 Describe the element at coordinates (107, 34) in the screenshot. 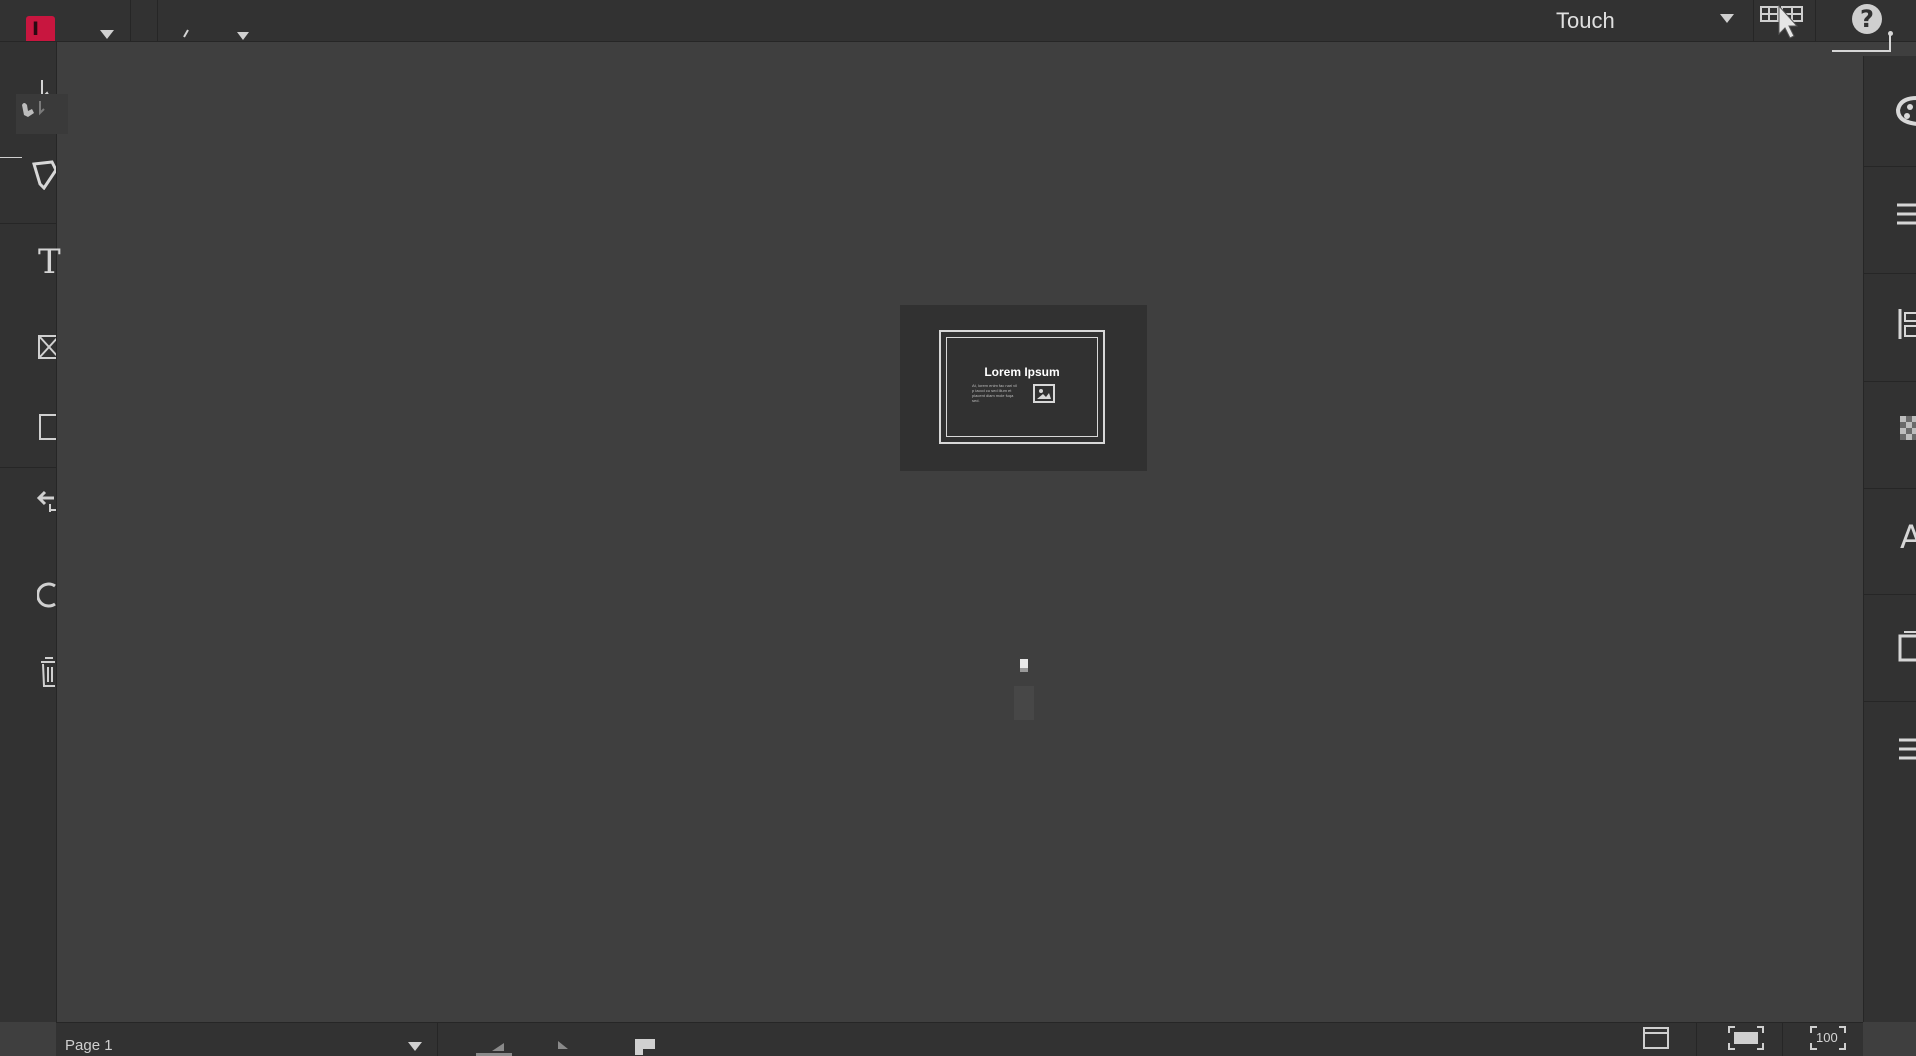

I see `app-menu-dropdown-icon` at that location.